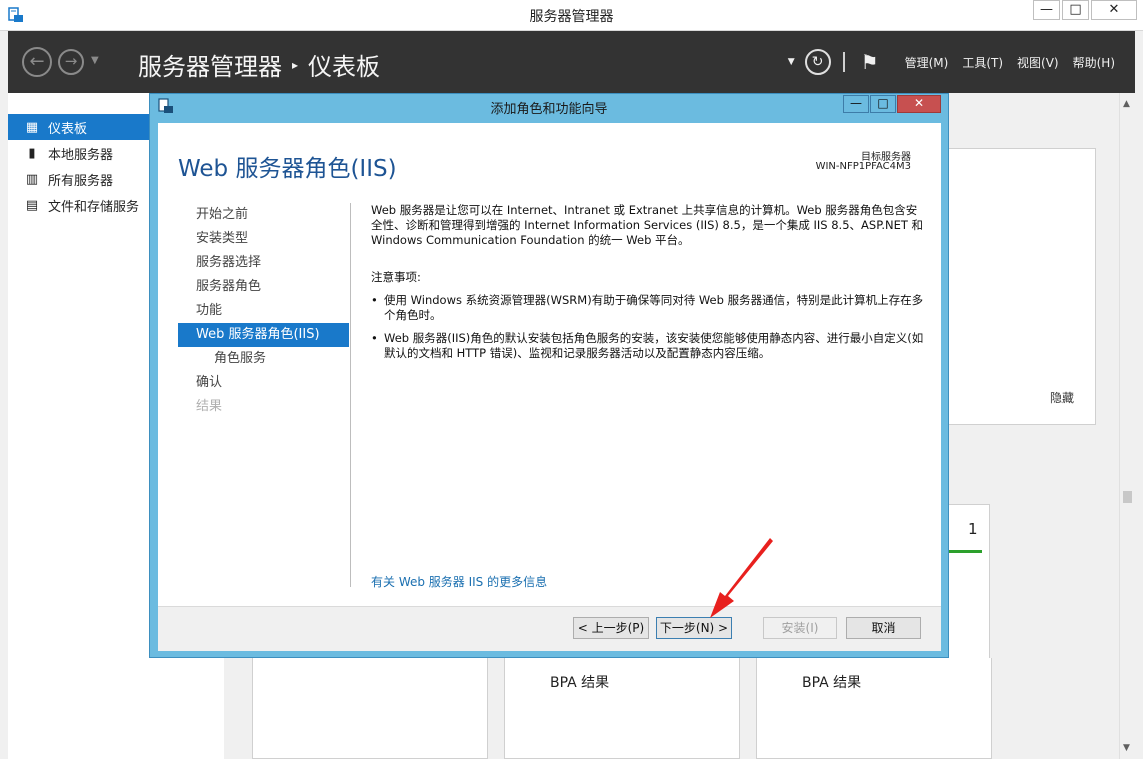 The width and height of the screenshot is (1143, 759). What do you see at coordinates (350, 395) in the screenshot?
I see `steps-divider` at bounding box center [350, 395].